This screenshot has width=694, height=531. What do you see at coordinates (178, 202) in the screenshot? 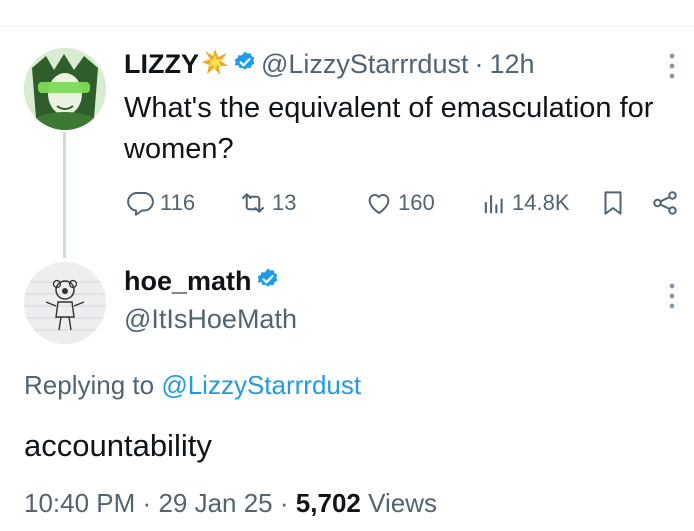
I see `reply-count: 116` at bounding box center [178, 202].